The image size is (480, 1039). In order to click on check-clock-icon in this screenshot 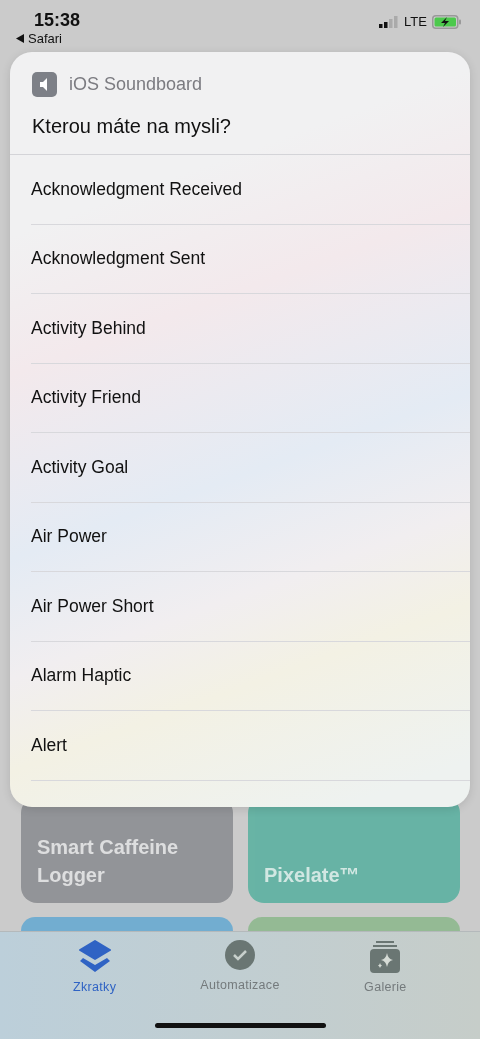, I will do `click(240, 956)`.